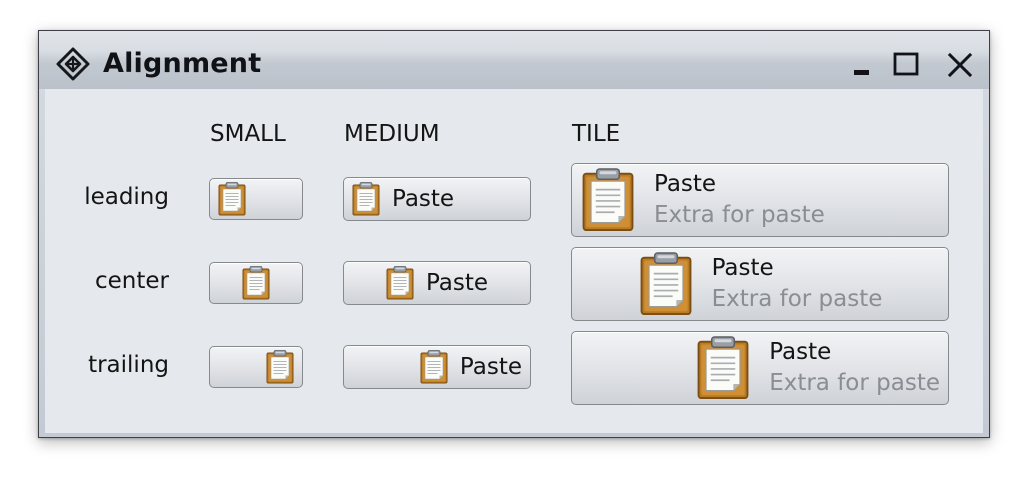 The image size is (1030, 488). Describe the element at coordinates (73, 64) in the screenshot. I see `diamond-grid-icon` at that location.